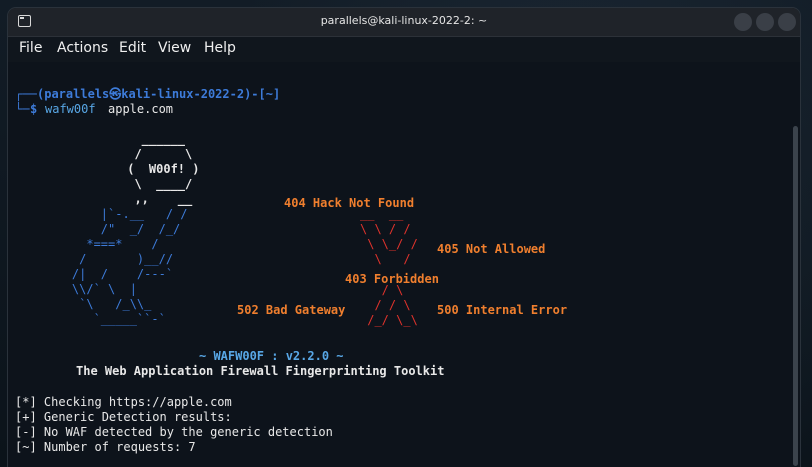 This screenshot has width=812, height=467. What do you see at coordinates (108, 274) in the screenshot?
I see `ascii-dog-line: /| / /---`` at bounding box center [108, 274].